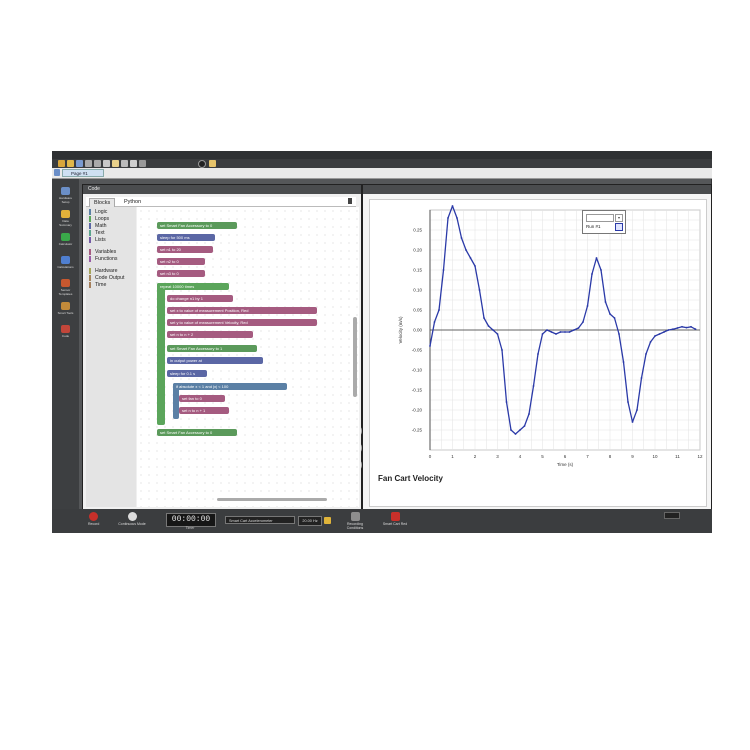  Describe the element at coordinates (186, 237) in the screenshot. I see `code-block: sleep for 500 ms` at that location.